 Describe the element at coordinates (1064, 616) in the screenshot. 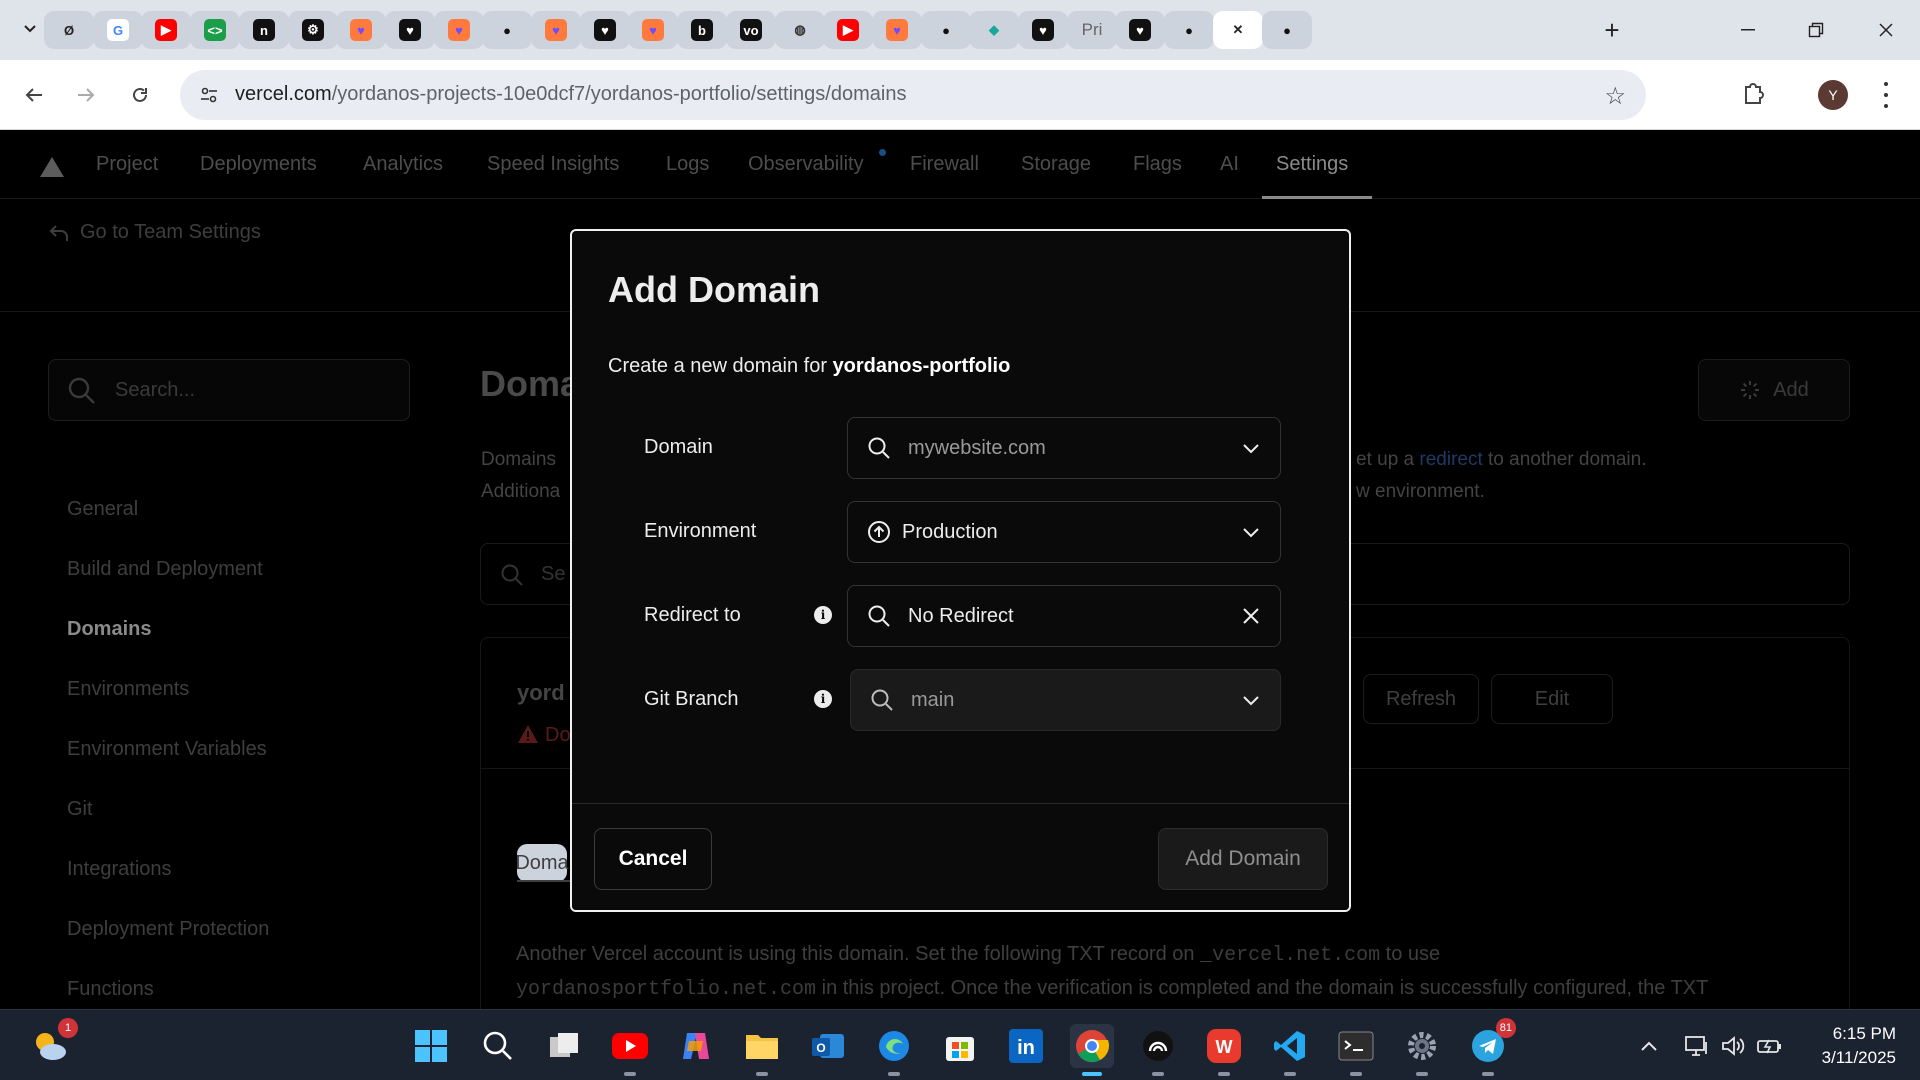

I see `redirect-combobox: No Redirect` at that location.